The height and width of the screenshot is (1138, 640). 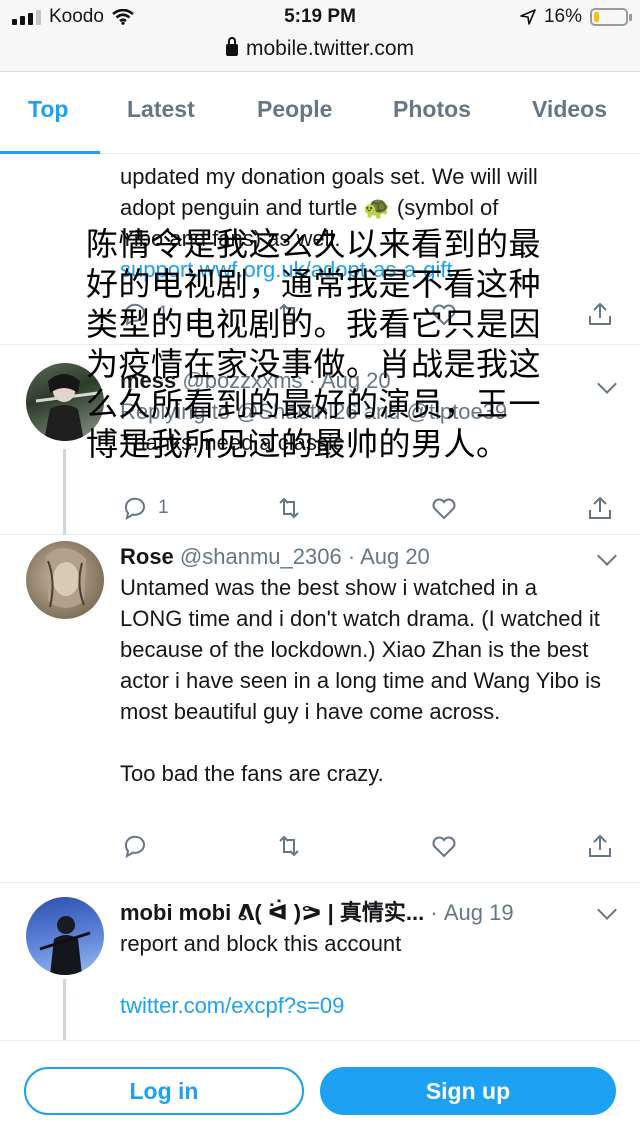 I want to click on auth-bar: Log in Sign up, so click(x=320, y=1089).